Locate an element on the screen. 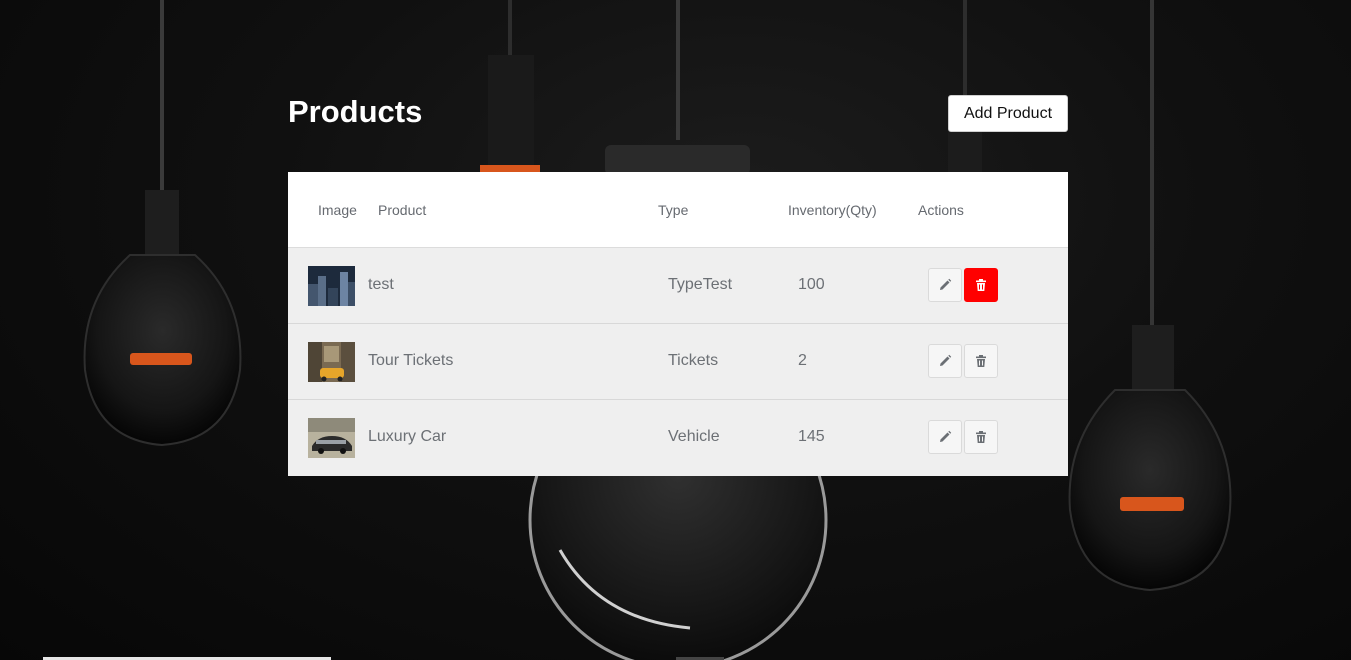  table-row: Tour Tickets Tickets 2 is located at coordinates (678, 362).